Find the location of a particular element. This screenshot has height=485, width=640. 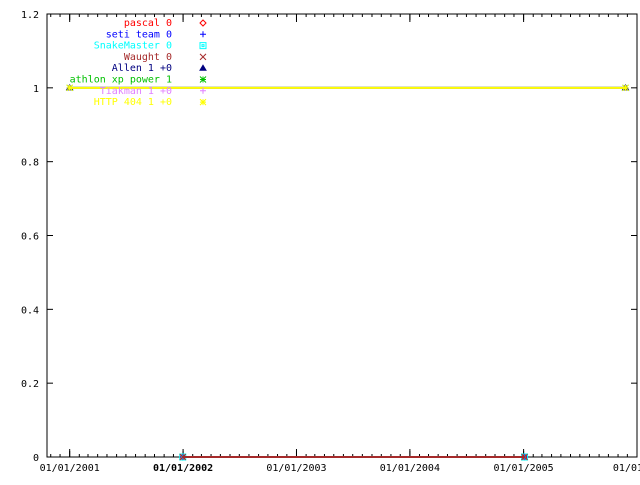

legend-label: athlon xp power 1 is located at coordinates (121, 80).